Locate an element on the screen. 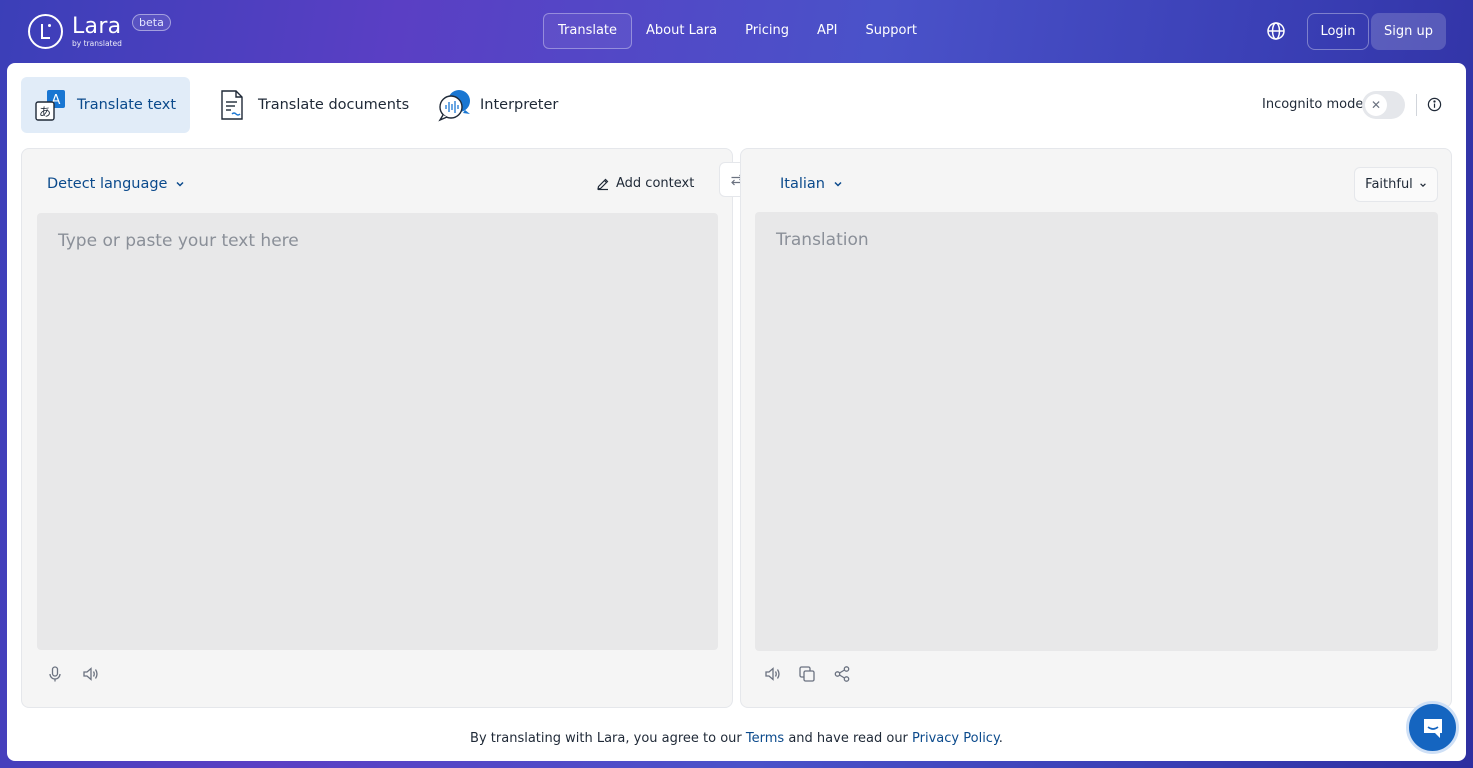  microphone-icon is located at coordinates (55, 674).